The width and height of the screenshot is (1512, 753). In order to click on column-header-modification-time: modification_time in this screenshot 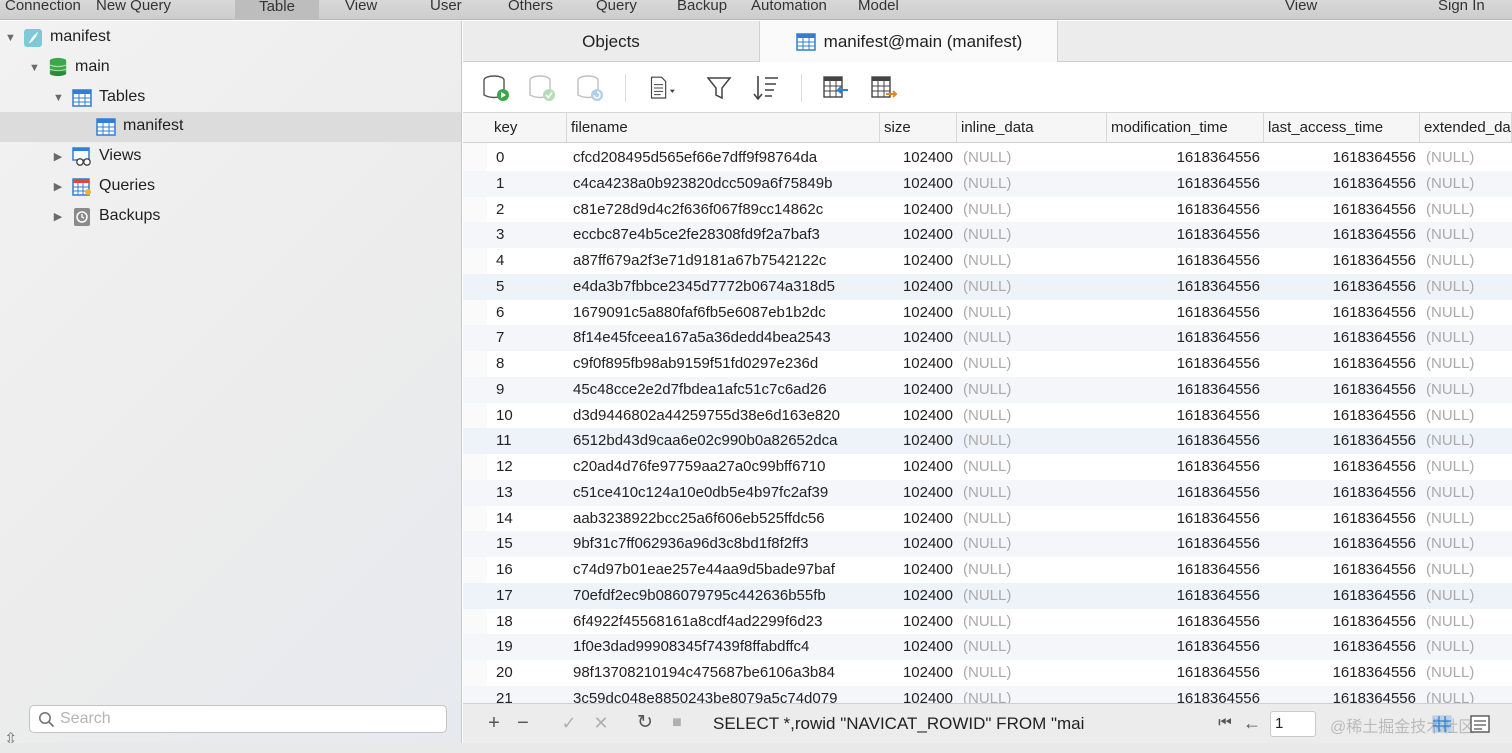, I will do `click(1185, 128)`.